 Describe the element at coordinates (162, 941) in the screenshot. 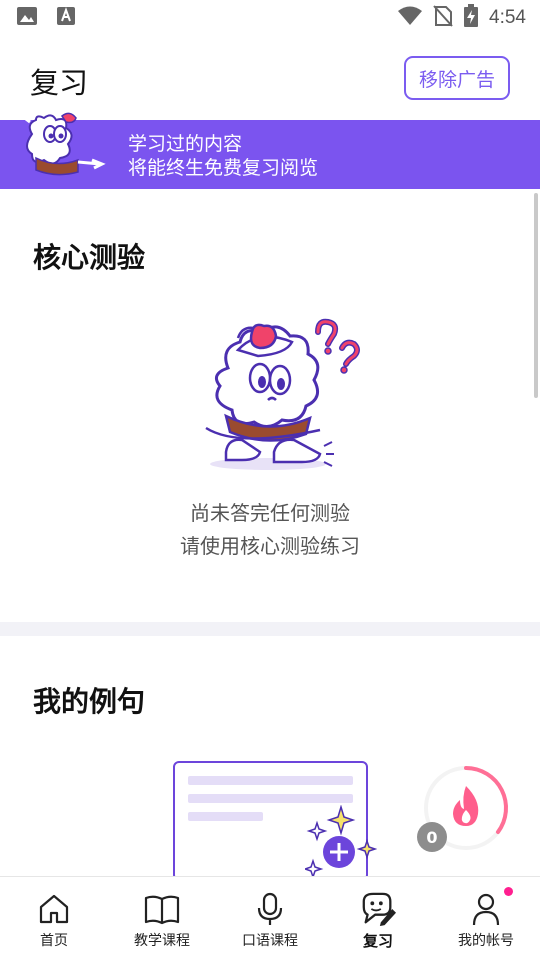

I see `nav-label-courses: 教学课程` at that location.